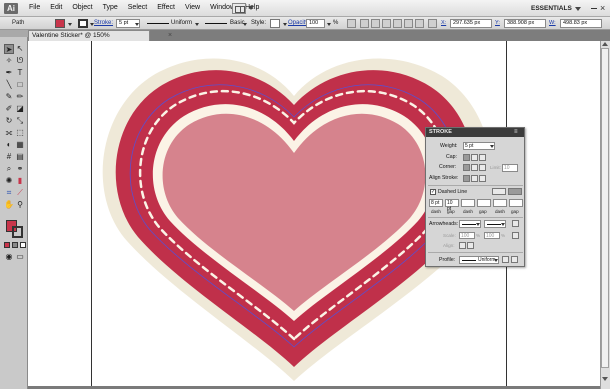 The width and height of the screenshot is (610, 389). Describe the element at coordinates (20, 109) in the screenshot. I see `eraser-tool-icon: ◪` at that location.